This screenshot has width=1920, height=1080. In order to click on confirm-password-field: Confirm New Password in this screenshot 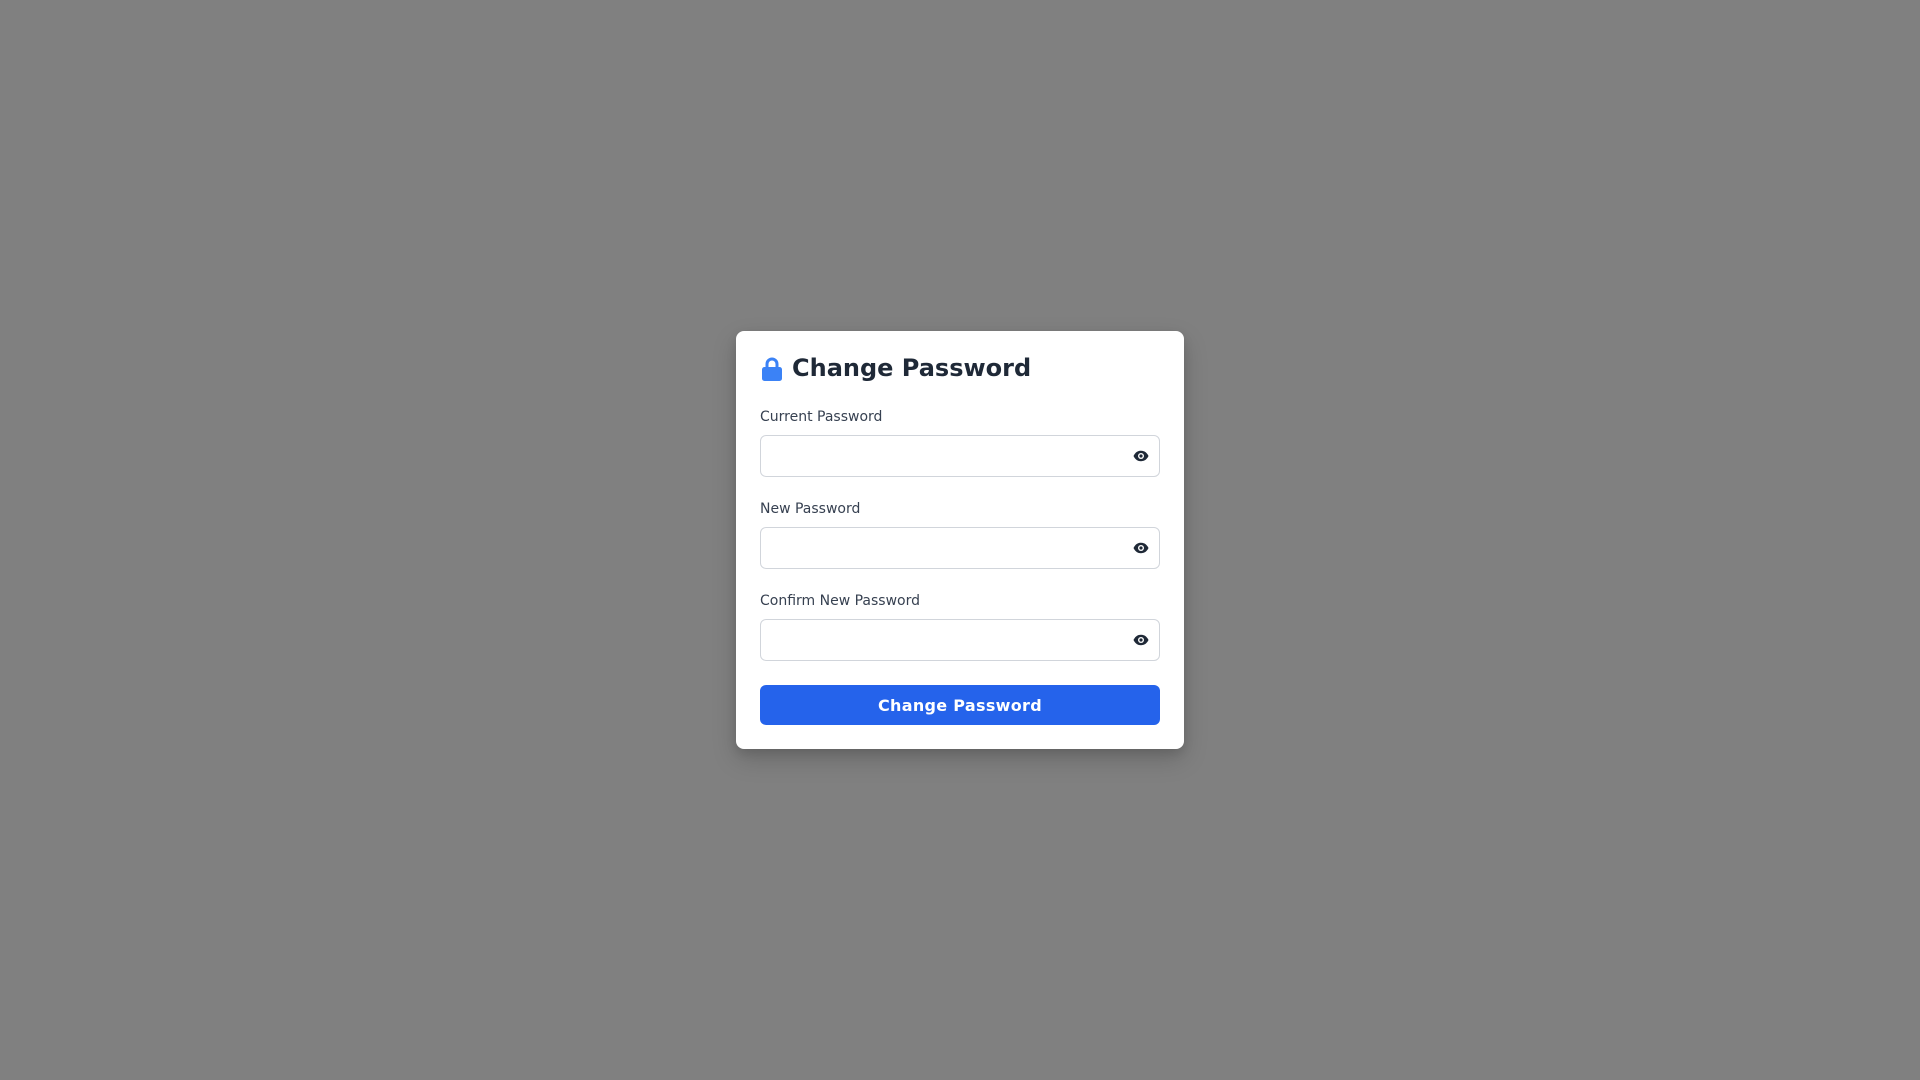, I will do `click(960, 627)`.